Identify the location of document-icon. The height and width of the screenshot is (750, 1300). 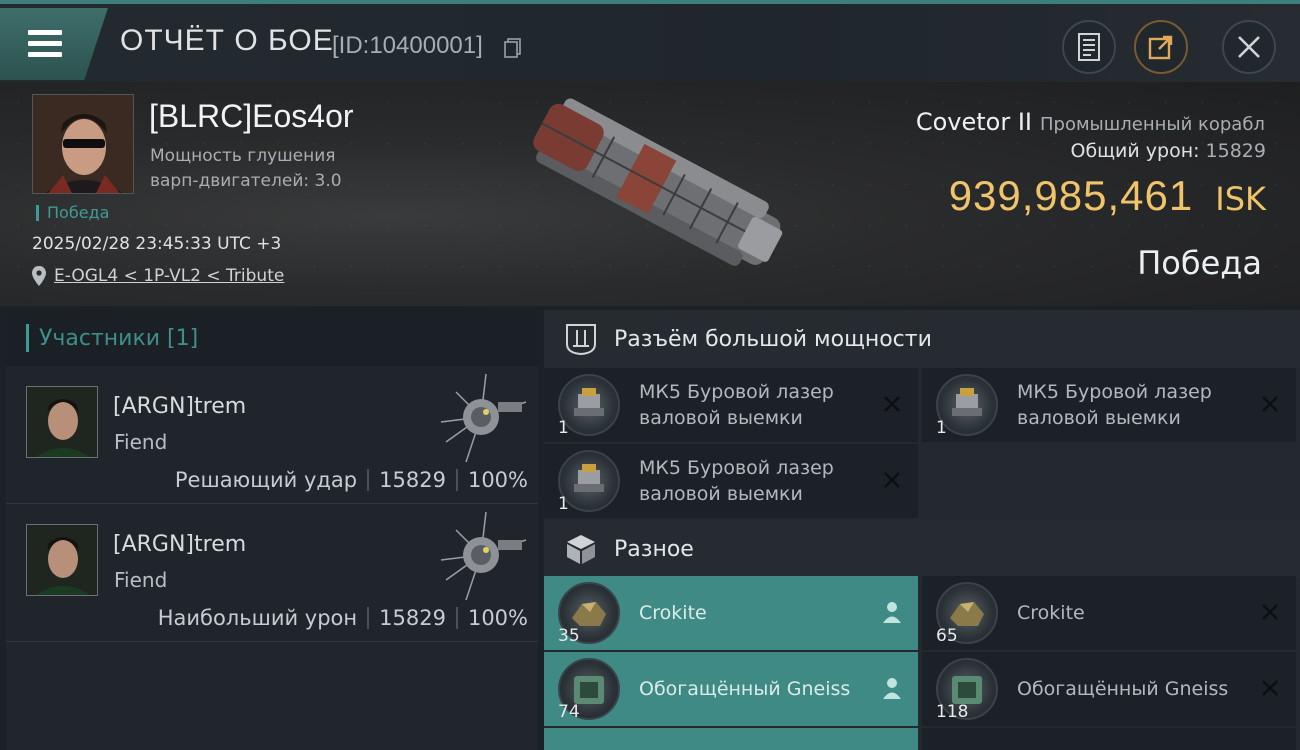
(1089, 47).